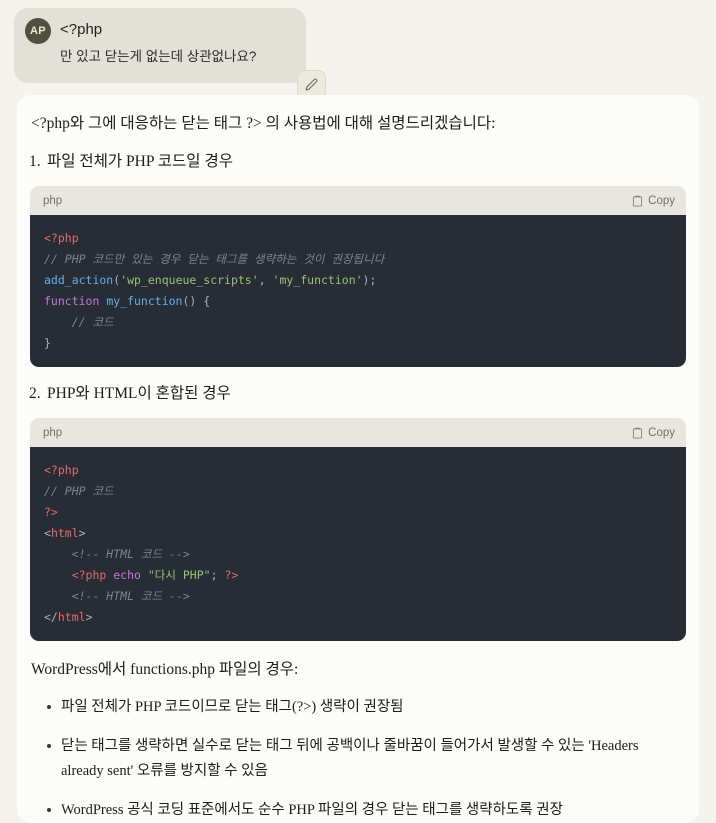  Describe the element at coordinates (127, 301) in the screenshot. I see `code-line: function my_function() {` at that location.